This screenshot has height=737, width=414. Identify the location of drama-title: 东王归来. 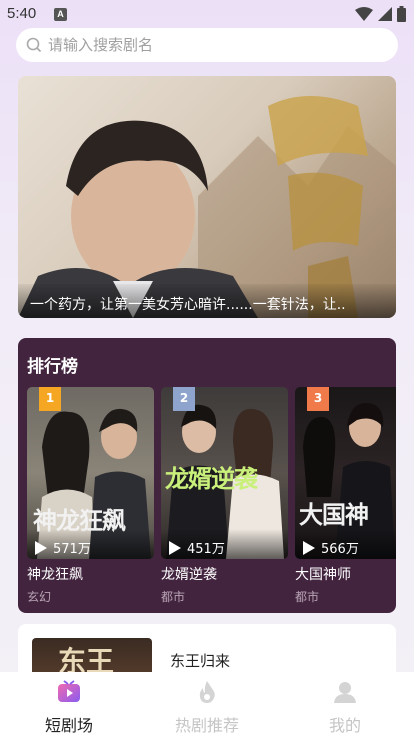
(200, 661).